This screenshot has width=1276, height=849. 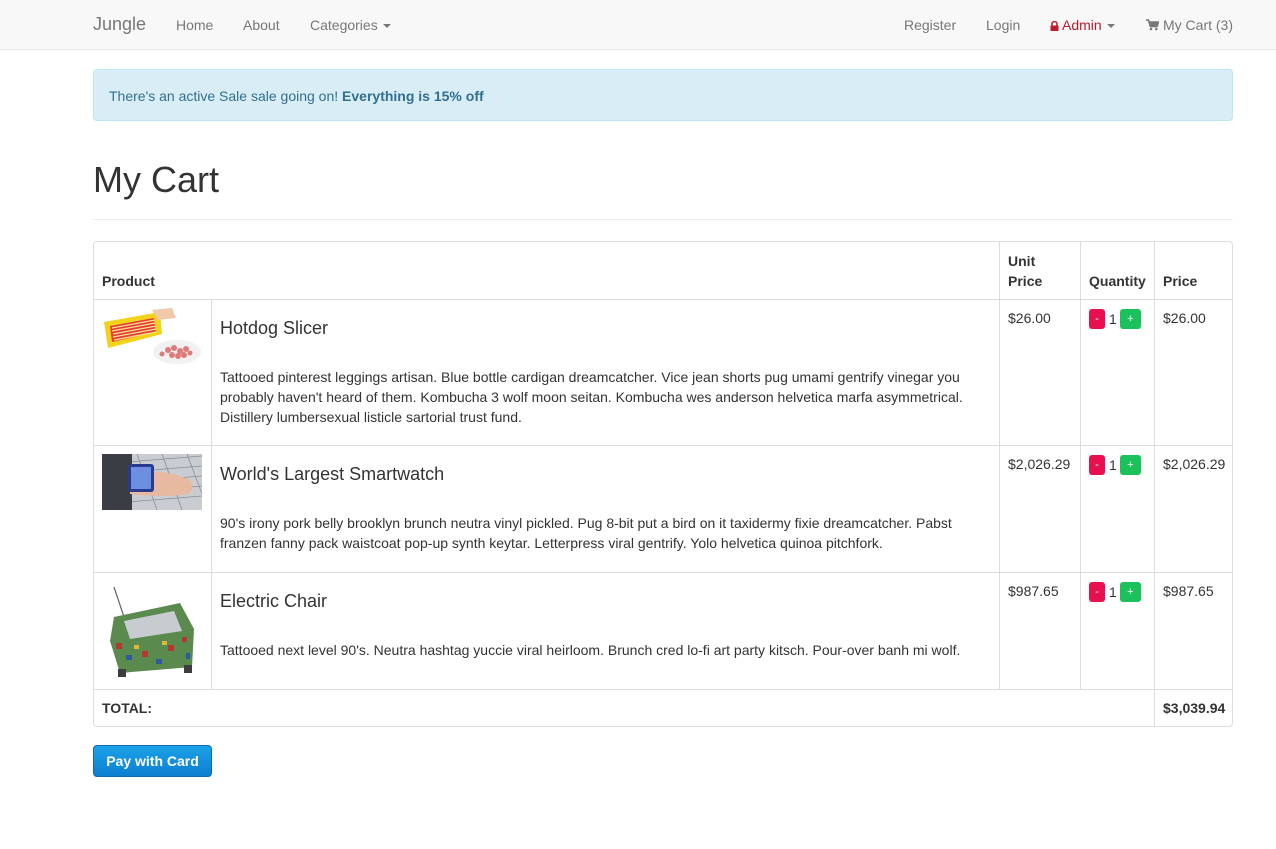 What do you see at coordinates (1193, 372) in the screenshot?
I see `line-price-cell: $26.00` at bounding box center [1193, 372].